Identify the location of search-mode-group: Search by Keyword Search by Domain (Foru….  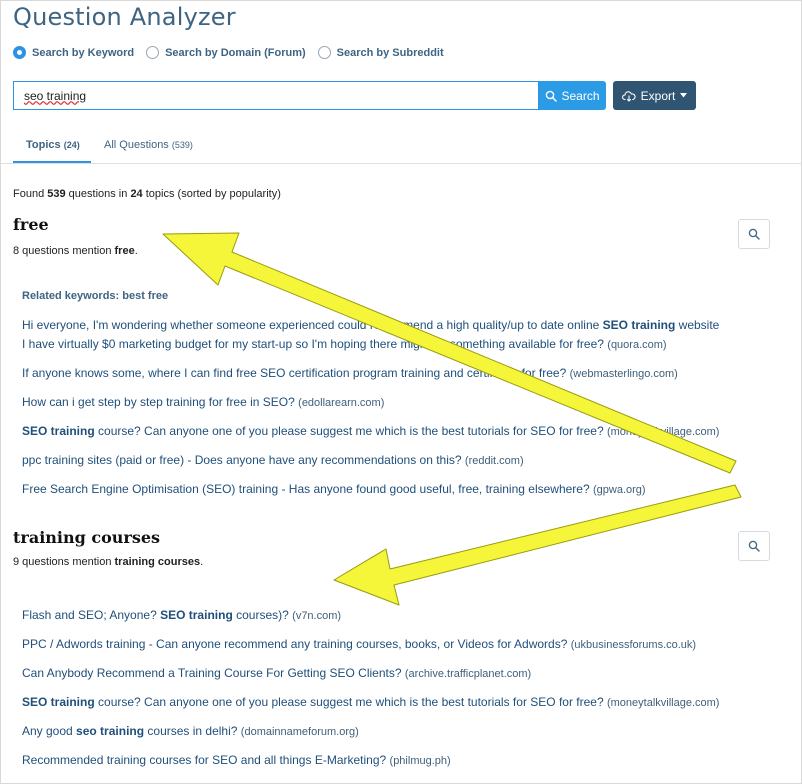
(229, 52).